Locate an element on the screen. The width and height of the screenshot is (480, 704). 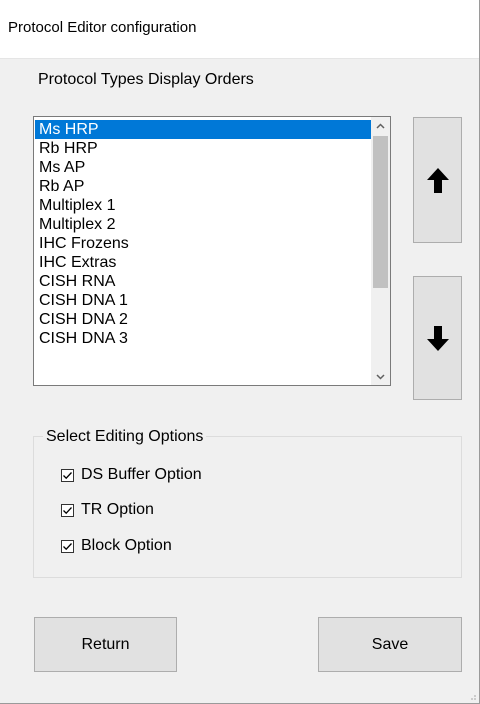
return-button: Return is located at coordinates (105, 644).